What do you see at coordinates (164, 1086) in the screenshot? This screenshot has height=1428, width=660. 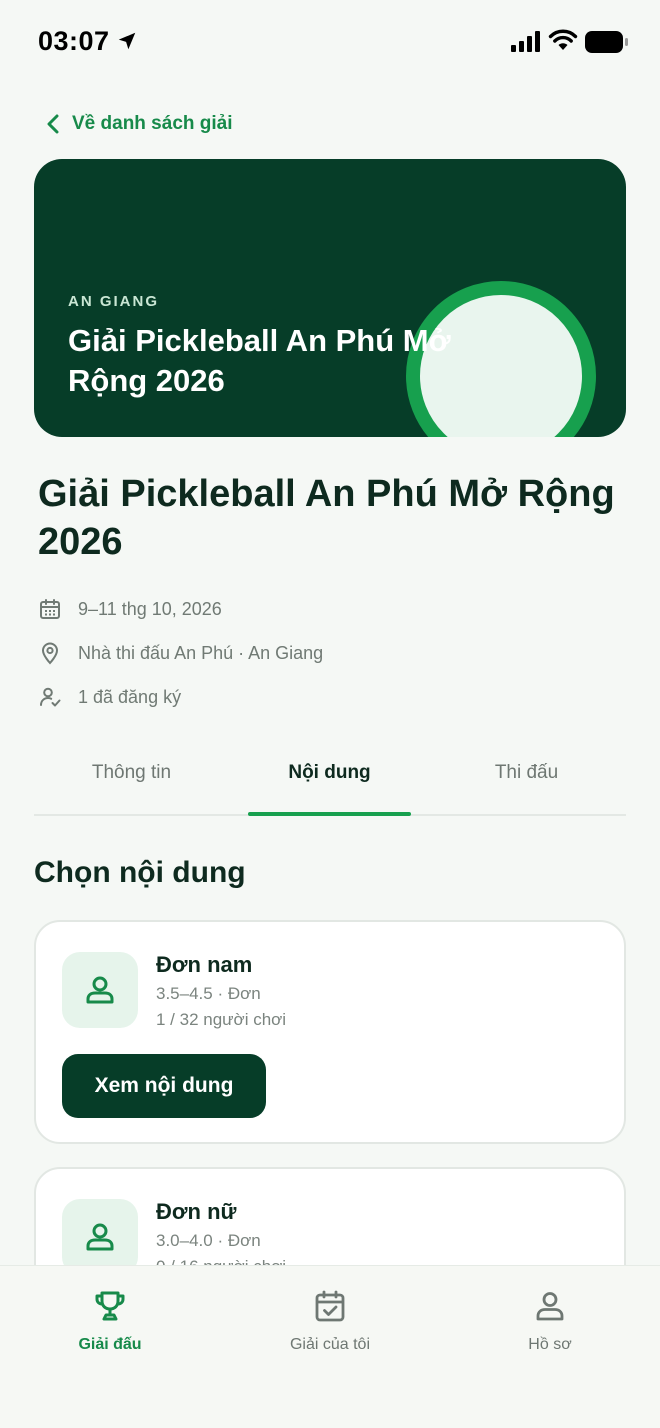 I see `view-event-button: Xem nội dung` at bounding box center [164, 1086].